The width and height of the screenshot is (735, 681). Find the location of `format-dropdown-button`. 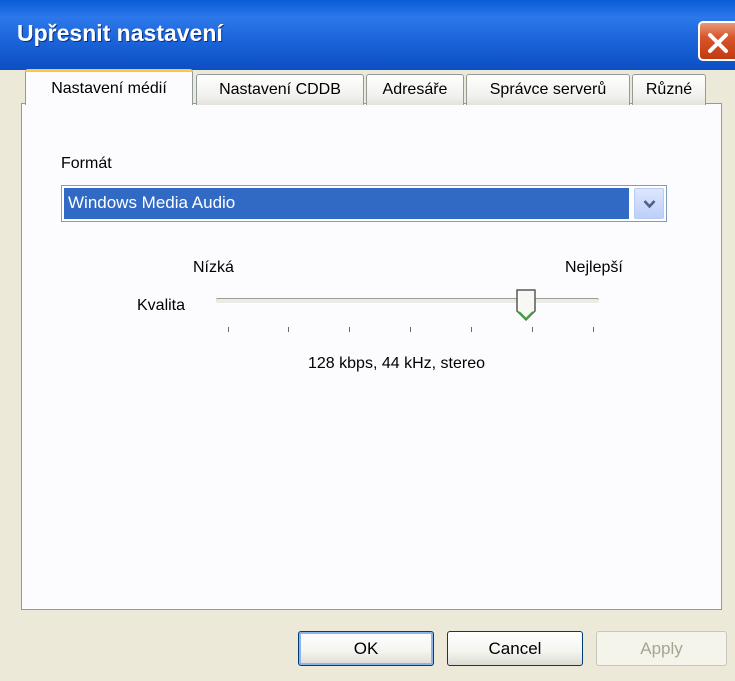

format-dropdown-button is located at coordinates (649, 203).